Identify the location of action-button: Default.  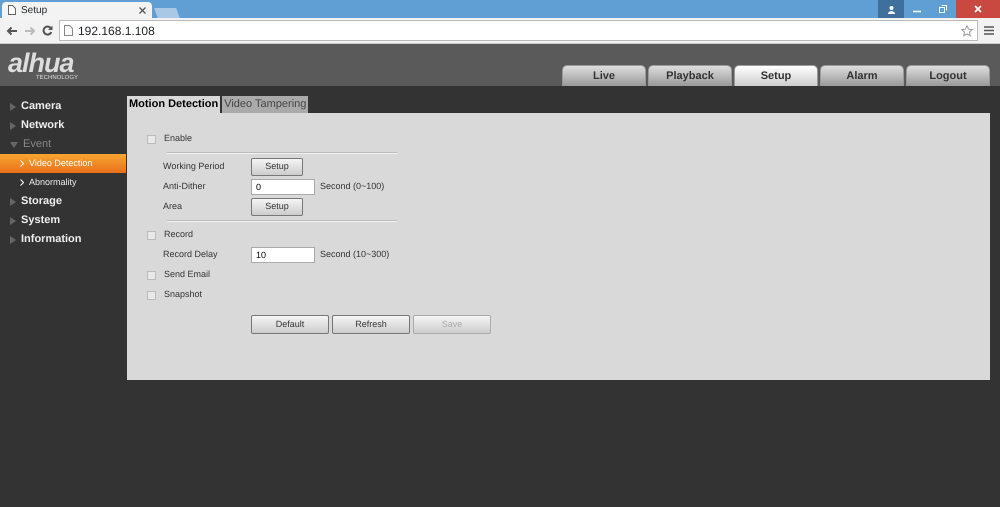
(290, 324).